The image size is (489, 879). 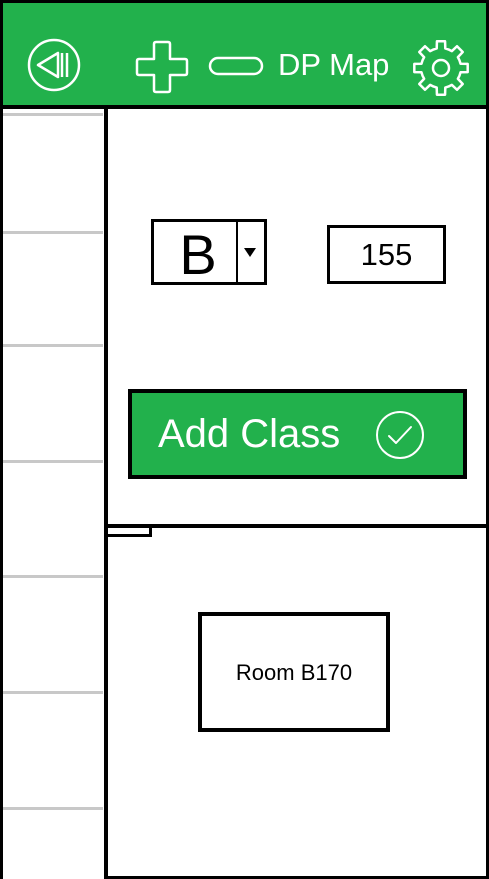 I want to click on add-class-label: Add Class, so click(x=249, y=434).